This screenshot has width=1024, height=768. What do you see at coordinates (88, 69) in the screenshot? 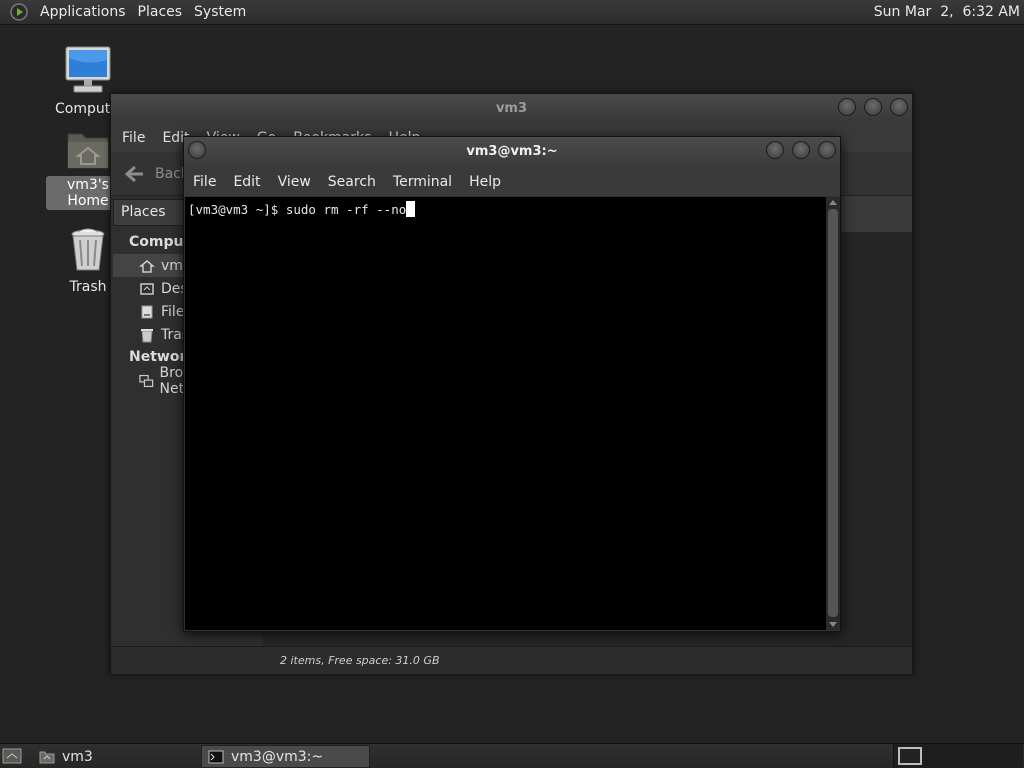
I see `computer-icon` at bounding box center [88, 69].